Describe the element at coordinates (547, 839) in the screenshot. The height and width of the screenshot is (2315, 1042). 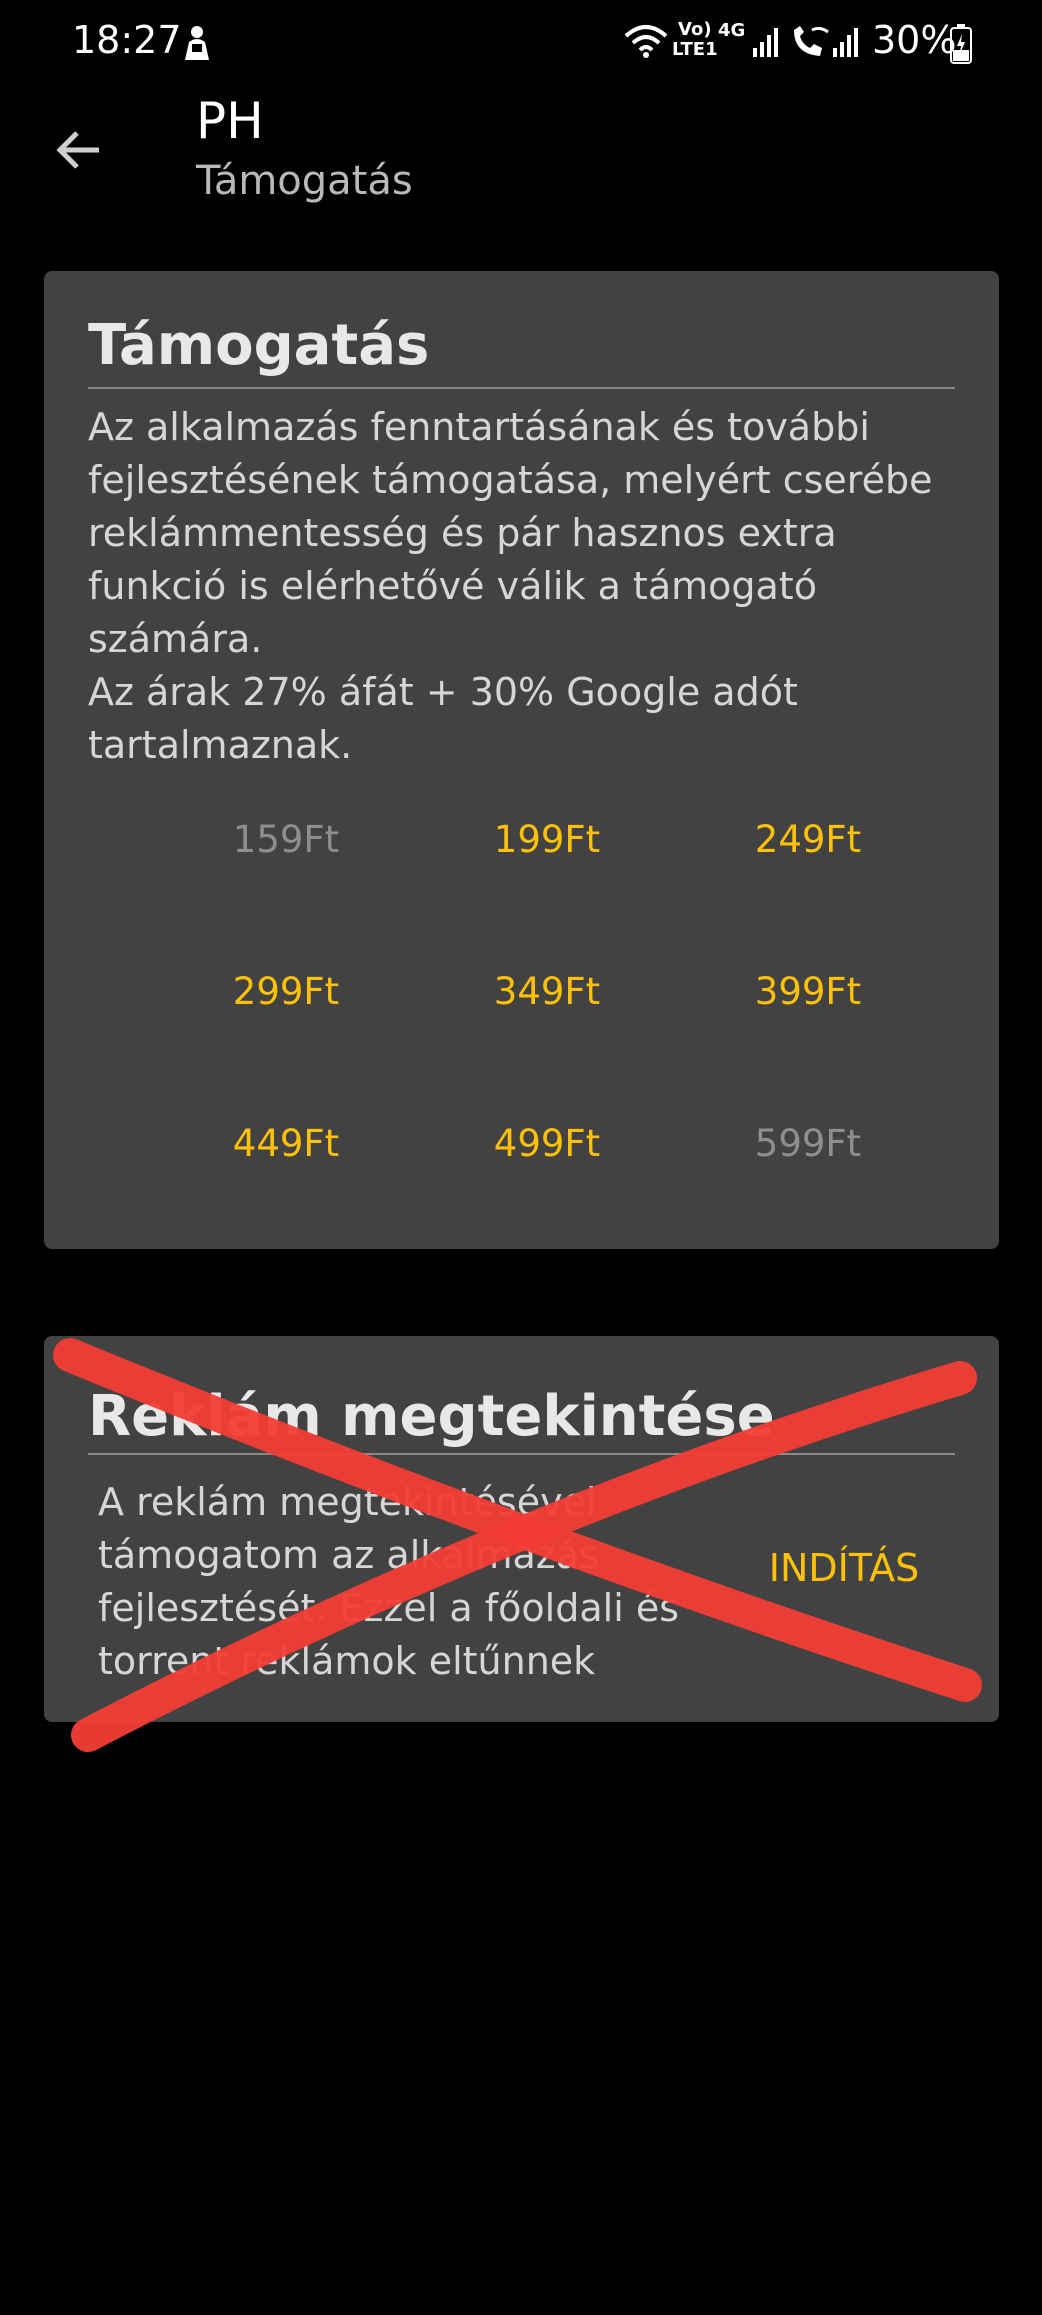
I see `price-button-199: 199Ft` at that location.